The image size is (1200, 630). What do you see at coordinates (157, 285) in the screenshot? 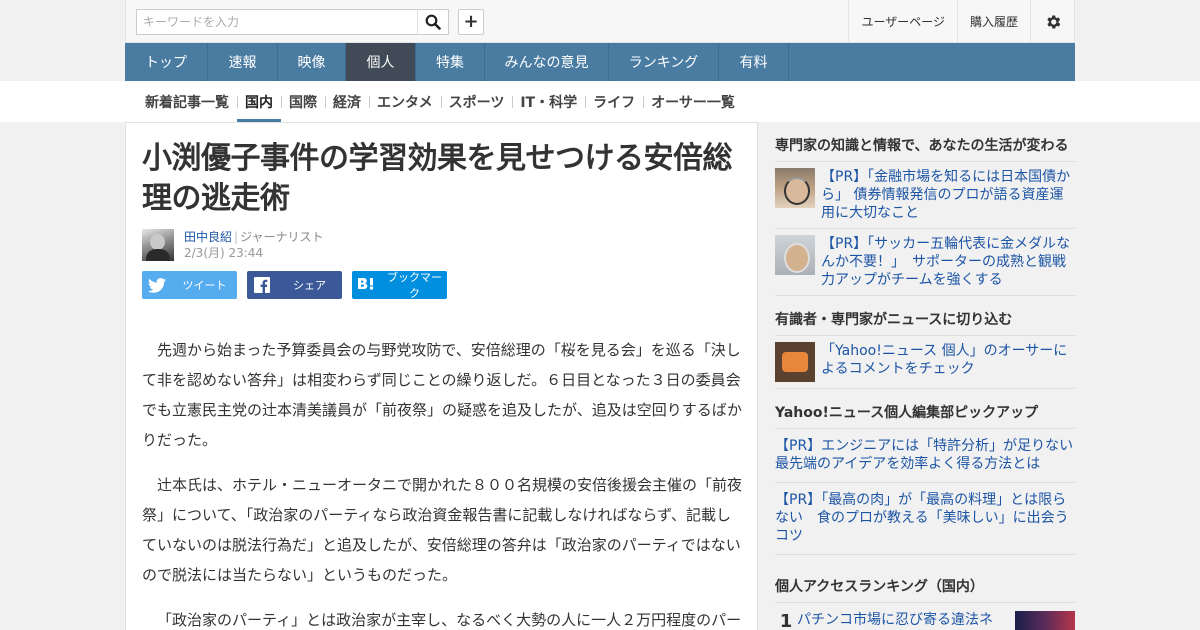
I see `twitter-icon` at bounding box center [157, 285].